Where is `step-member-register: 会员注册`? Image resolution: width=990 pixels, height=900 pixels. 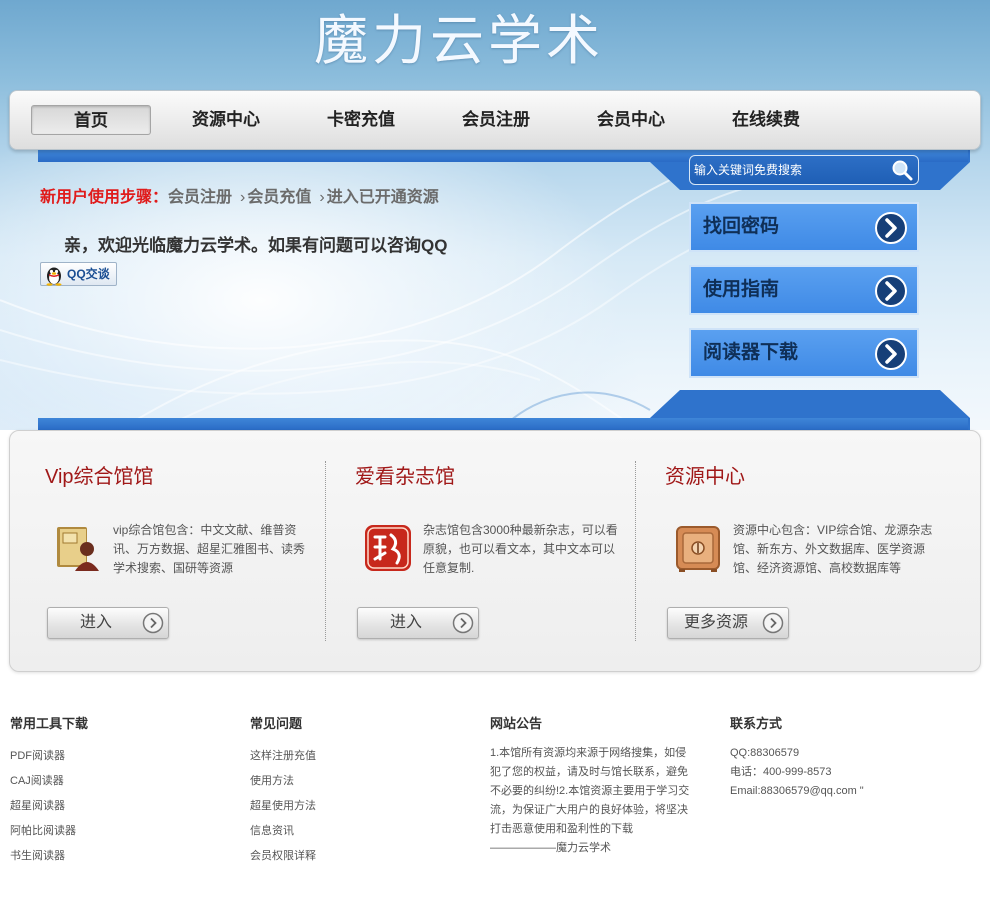
step-member-register: 会员注册 is located at coordinates (200, 197).